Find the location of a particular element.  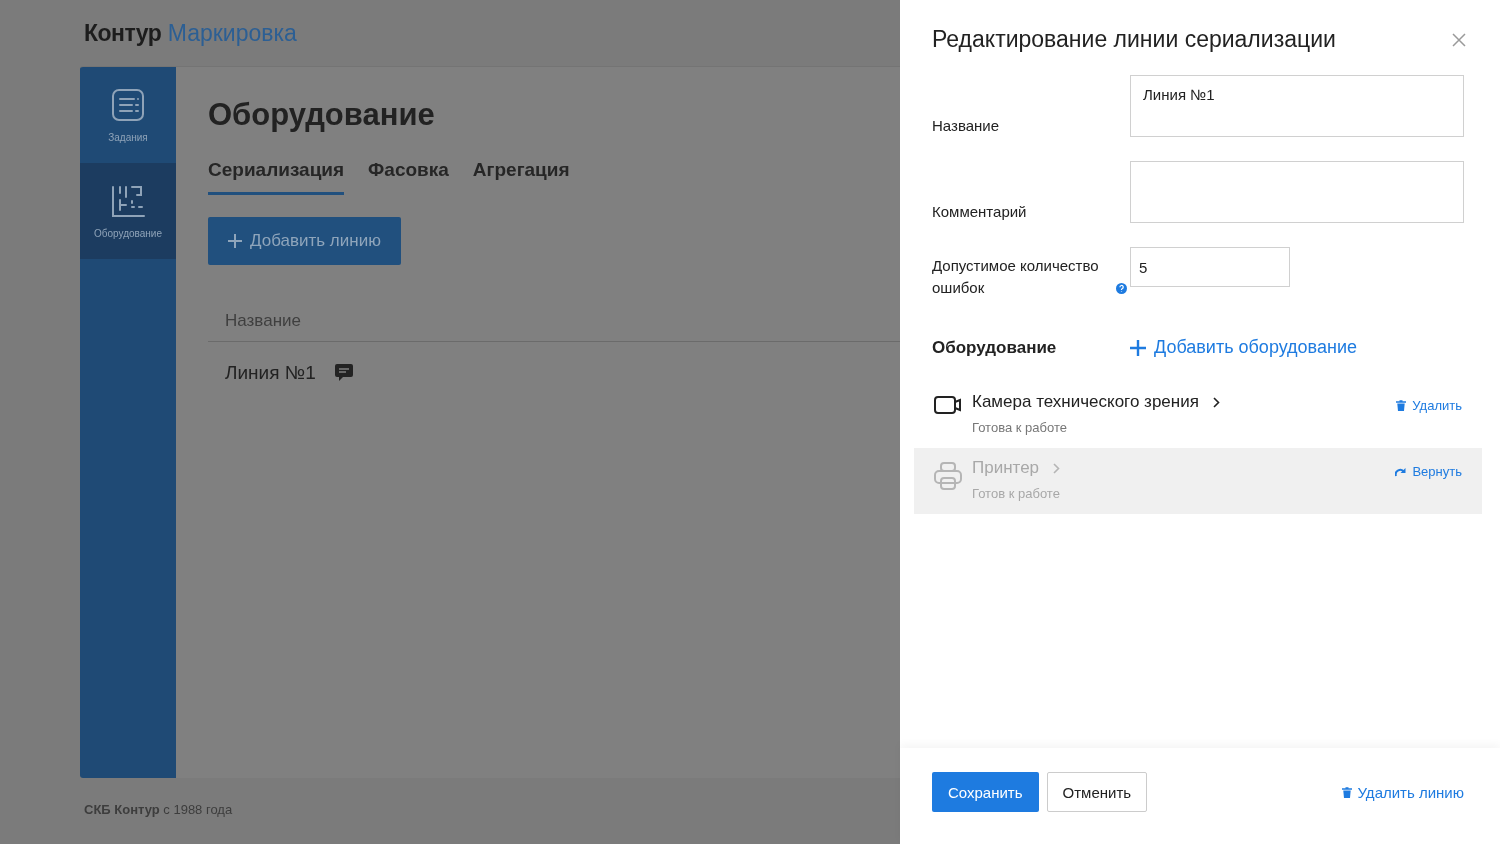

equipment-name: Камера технического зрения is located at coordinates (1085, 402).